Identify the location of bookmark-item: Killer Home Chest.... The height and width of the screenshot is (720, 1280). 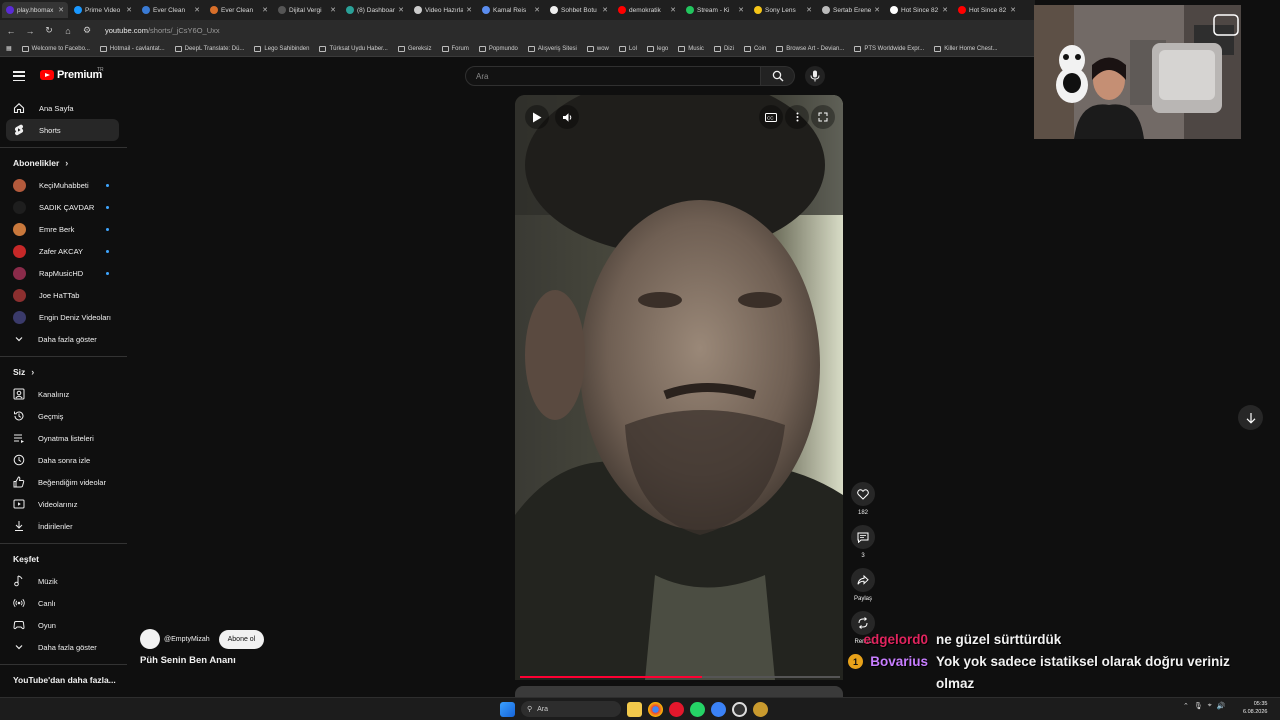
(966, 48).